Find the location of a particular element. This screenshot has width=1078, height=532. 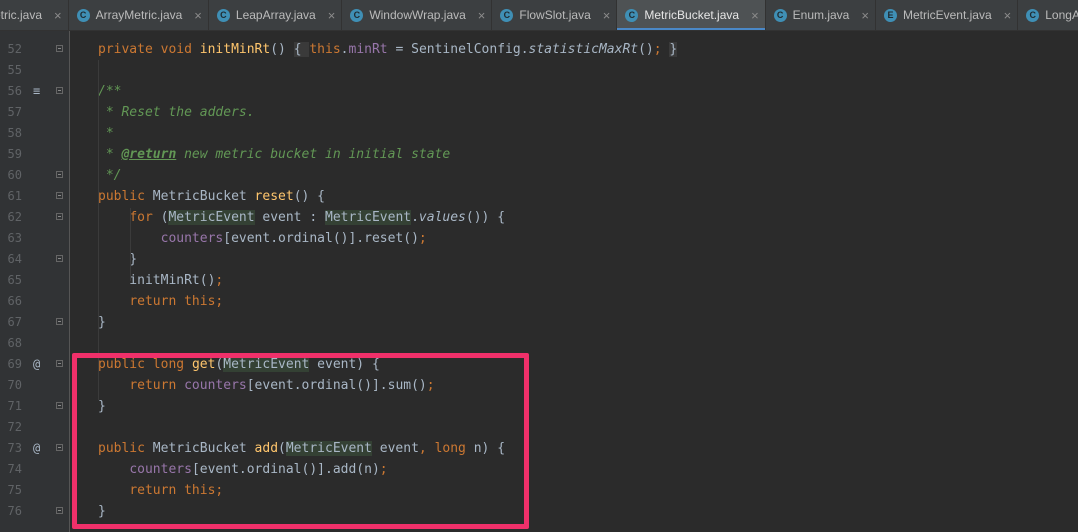

code-token: MetricEvent is located at coordinates (211, 217).